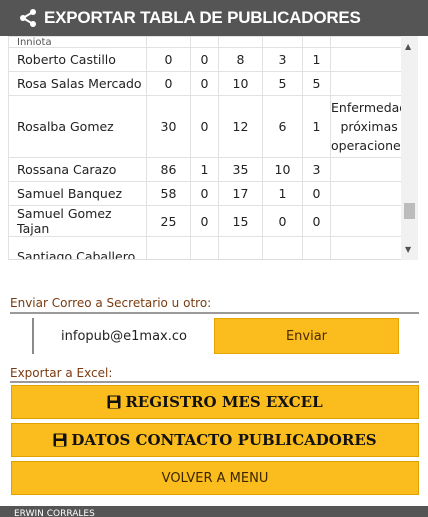 This screenshot has height=517, width=428. I want to click on cell-value: 6, so click(282, 126).